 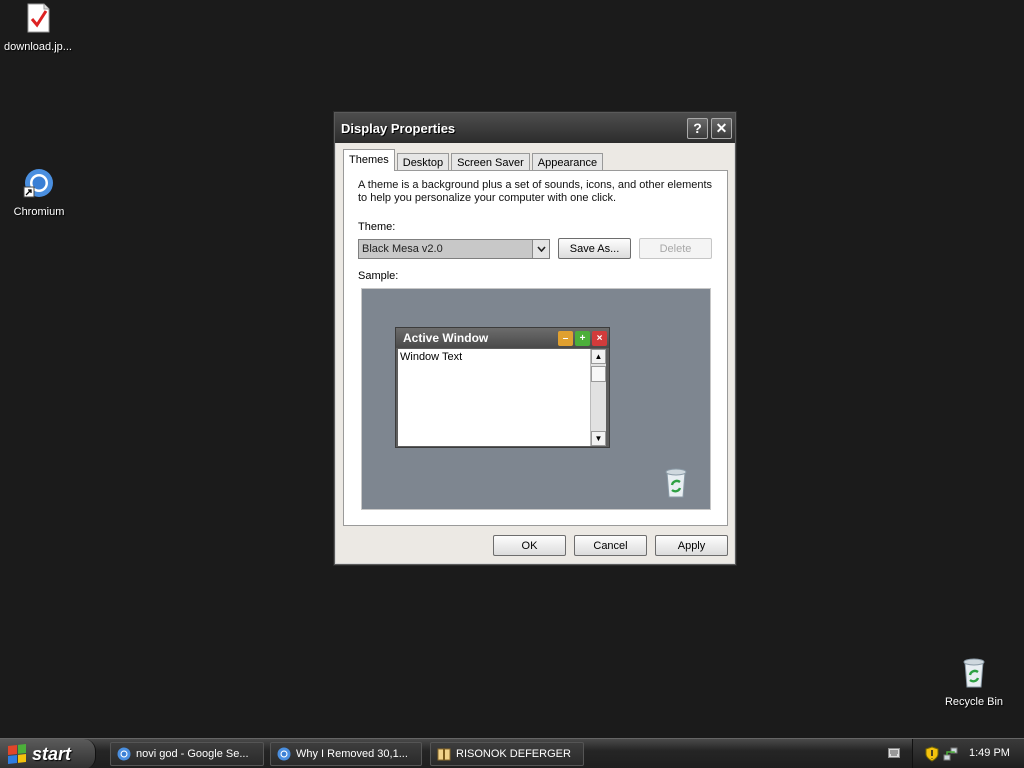 I want to click on desktop-icon-label: Recycle Bin, so click(x=974, y=702).